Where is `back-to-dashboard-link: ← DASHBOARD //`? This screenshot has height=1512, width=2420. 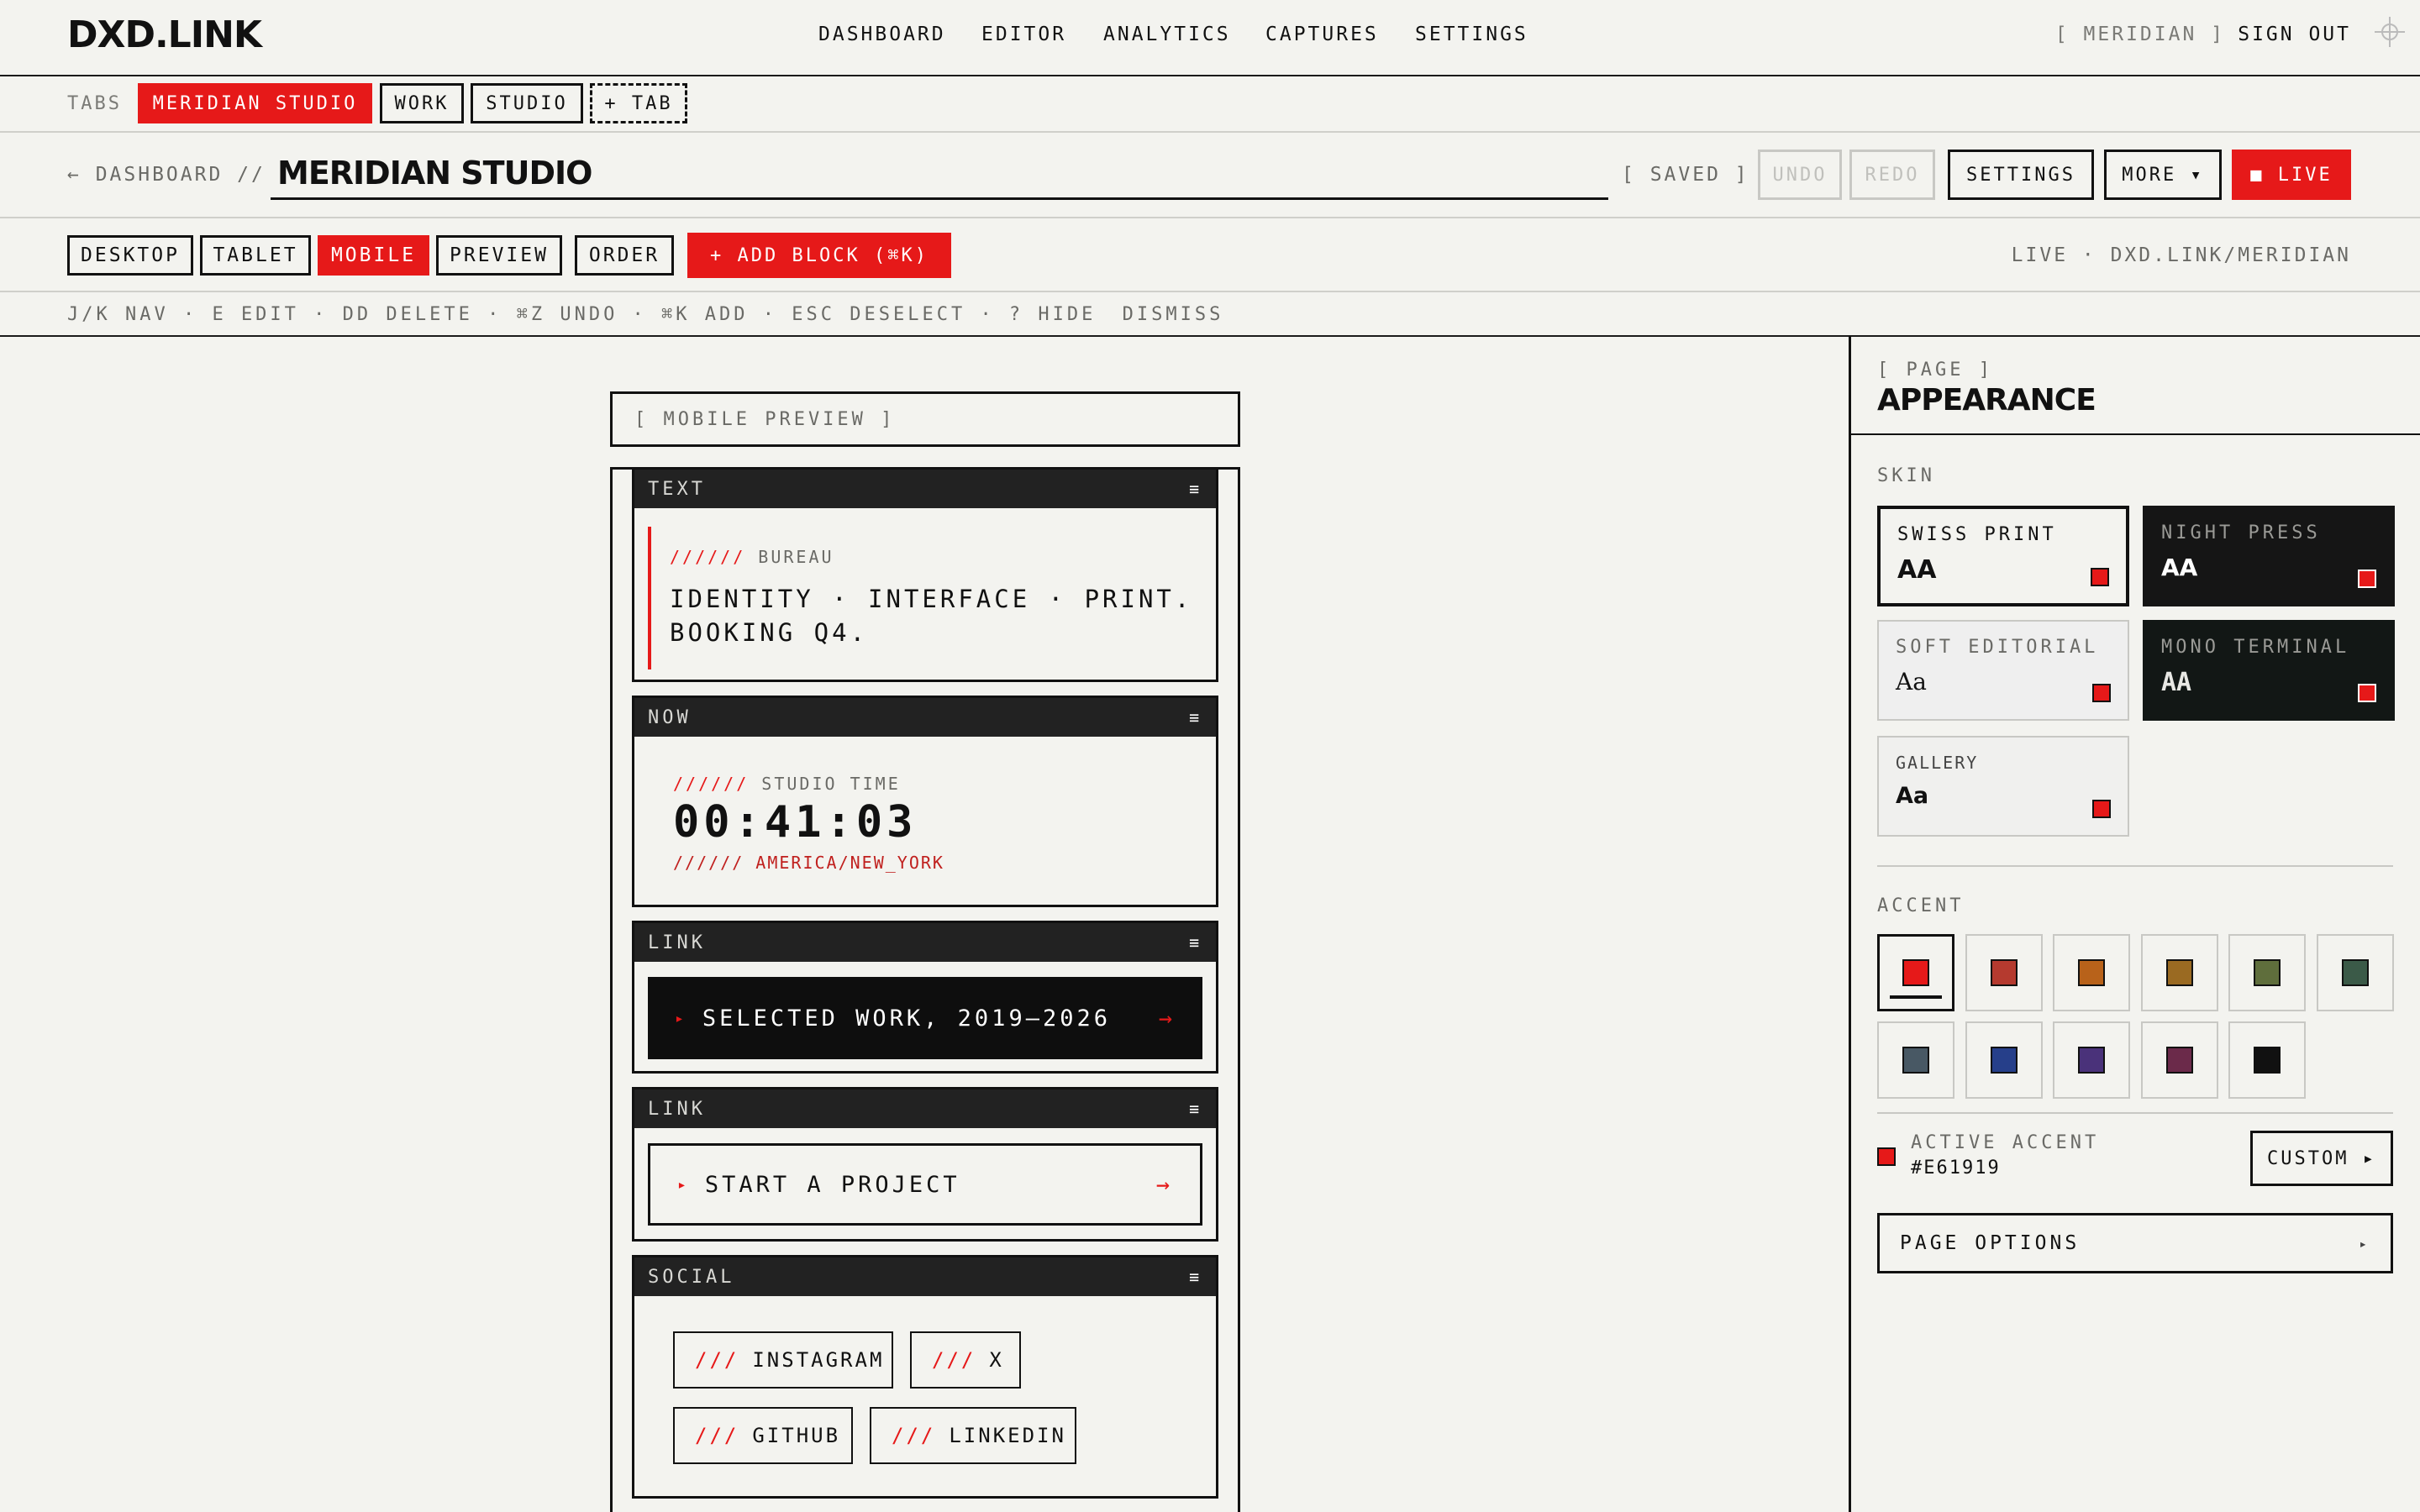 back-to-dashboard-link: ← DASHBOARD // is located at coordinates (166, 175).